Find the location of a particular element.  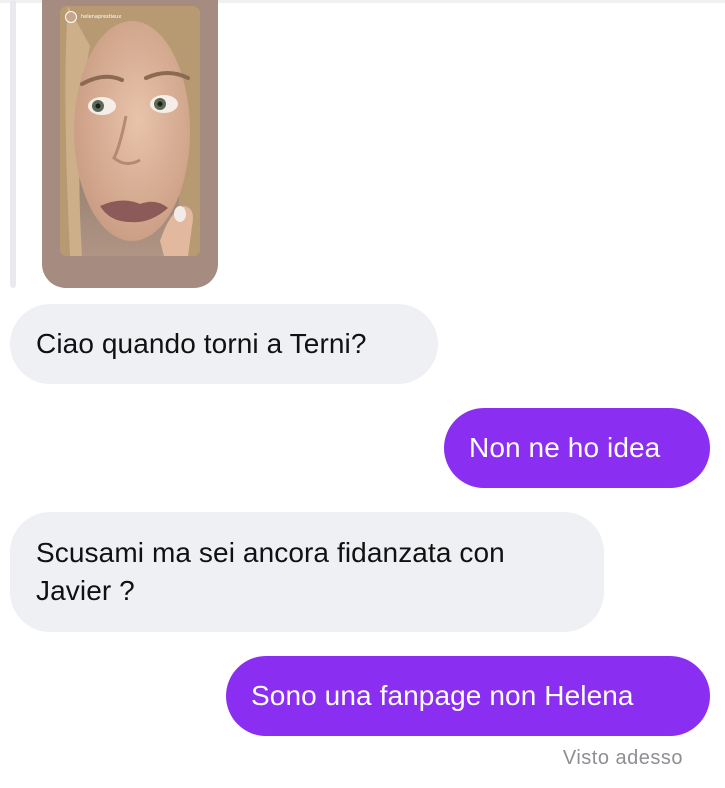

story-header: helenaprestieux is located at coordinates (93, 17).